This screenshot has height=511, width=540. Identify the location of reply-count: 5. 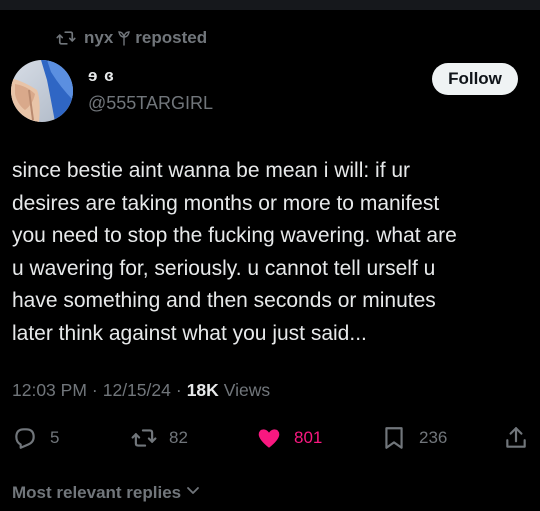
(55, 437).